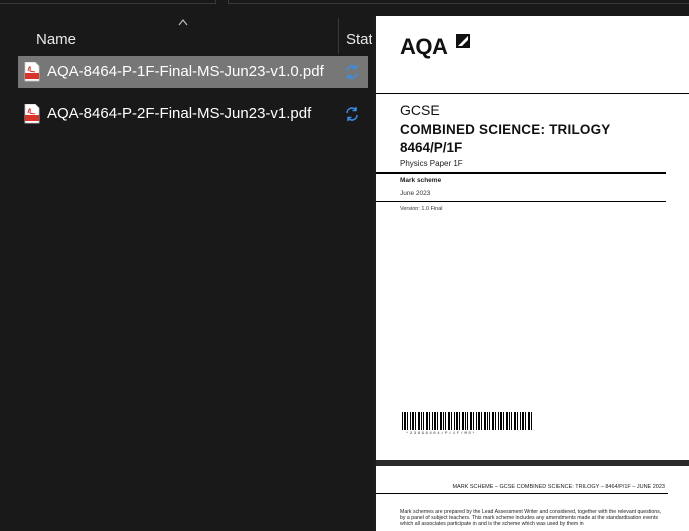 This screenshot has height=531, width=689. What do you see at coordinates (186, 31) in the screenshot?
I see `column-header: Name Status` at bounding box center [186, 31].